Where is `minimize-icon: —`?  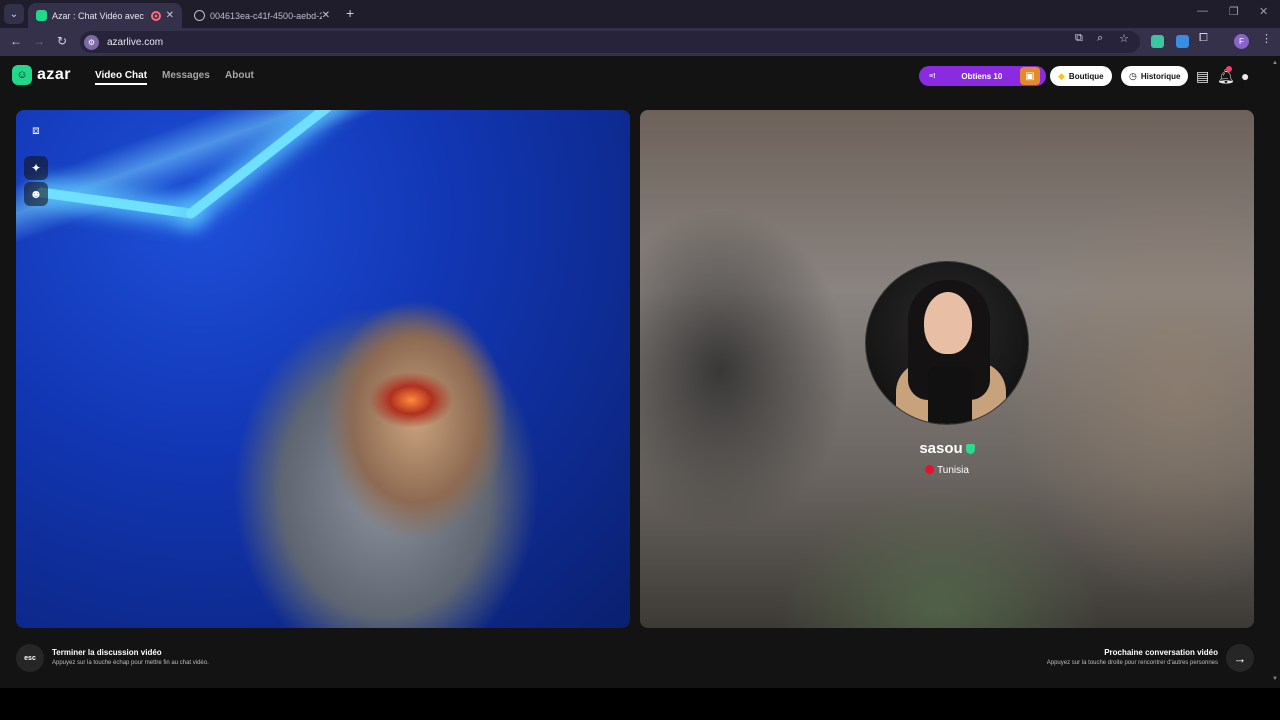
minimize-icon: — is located at coordinates (1202, 11).